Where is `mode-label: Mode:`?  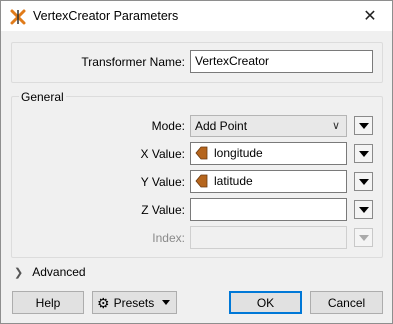
mode-label: Mode: is located at coordinates (168, 126).